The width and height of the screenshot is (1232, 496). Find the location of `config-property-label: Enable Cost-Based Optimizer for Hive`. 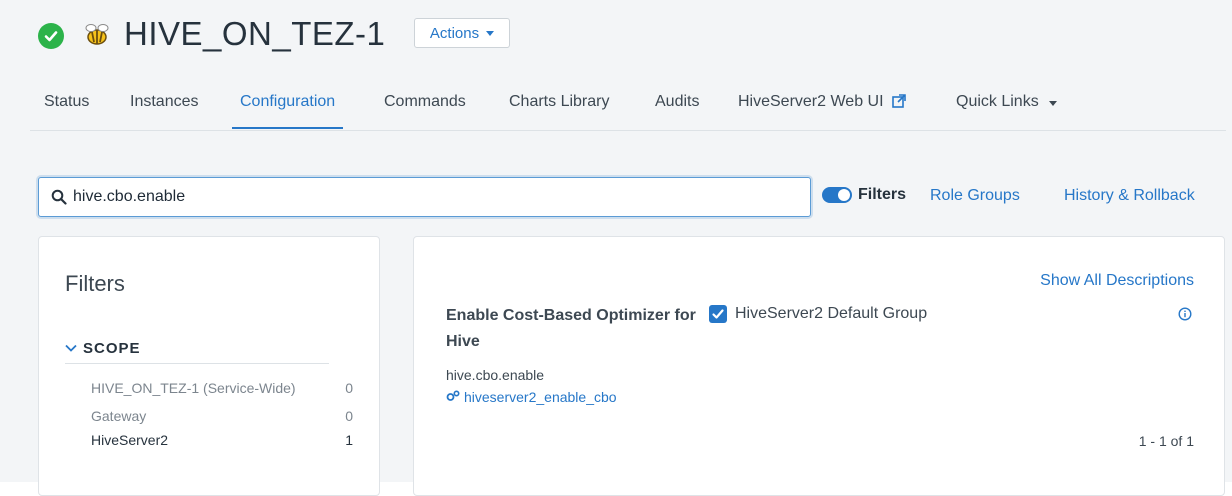

config-property-label: Enable Cost-Based Optimizer for Hive is located at coordinates (571, 328).